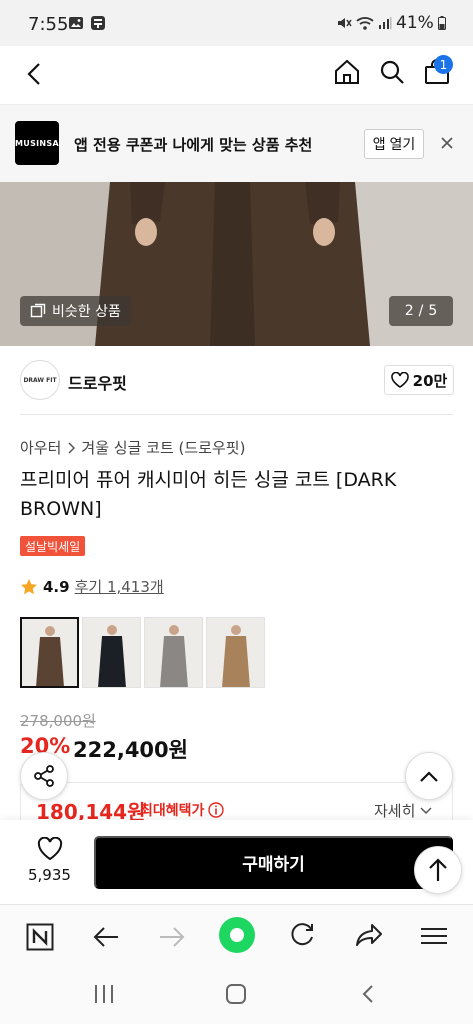 This screenshot has height=1024, width=473. I want to click on breadcrumb-category: 아우터, so click(40, 447).